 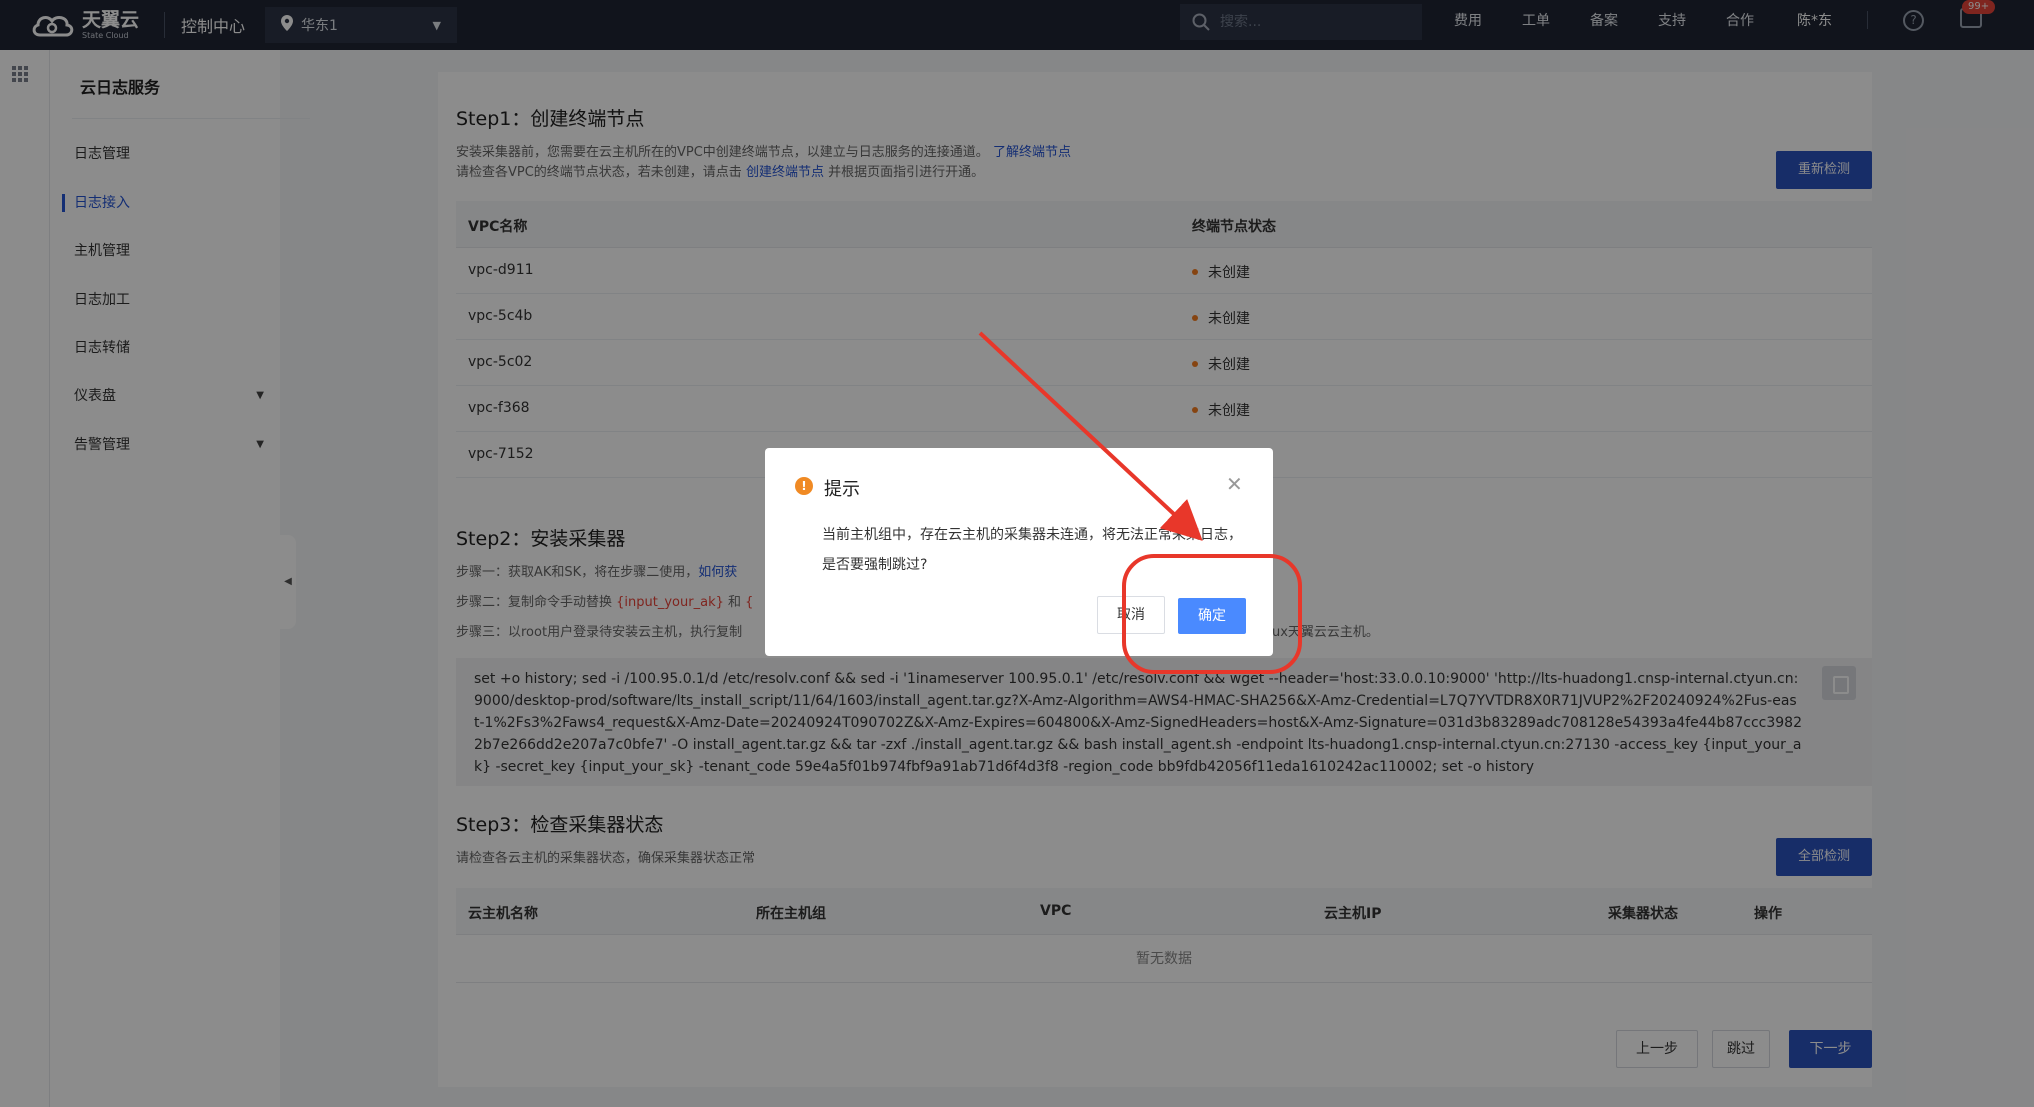 What do you see at coordinates (1032, 550) in the screenshot?
I see `dialog-message: 当前主机组中，存在云主机的采集器未连通，将无法正常采集日志，是否要强制跳过?` at bounding box center [1032, 550].